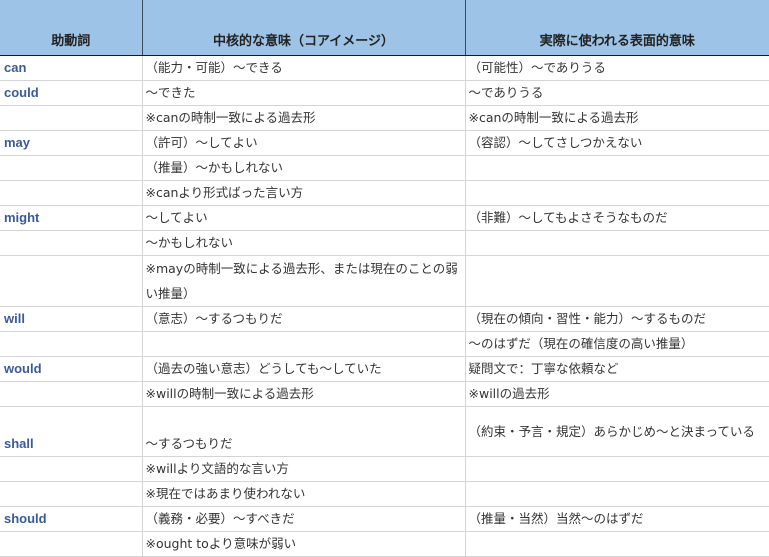 The width and height of the screenshot is (769, 557). What do you see at coordinates (71, 28) in the screenshot?
I see `header-auxiliary-verb: 助動詞` at bounding box center [71, 28].